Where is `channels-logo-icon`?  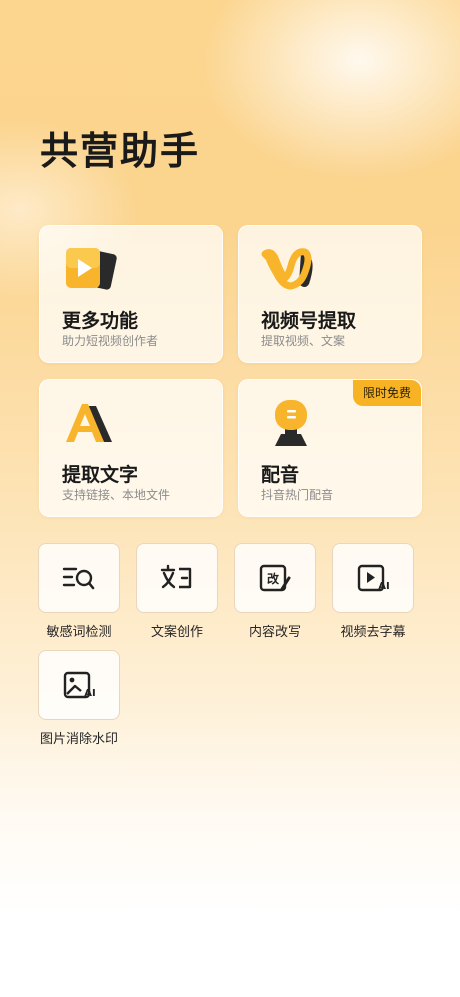 channels-logo-icon is located at coordinates (287, 269).